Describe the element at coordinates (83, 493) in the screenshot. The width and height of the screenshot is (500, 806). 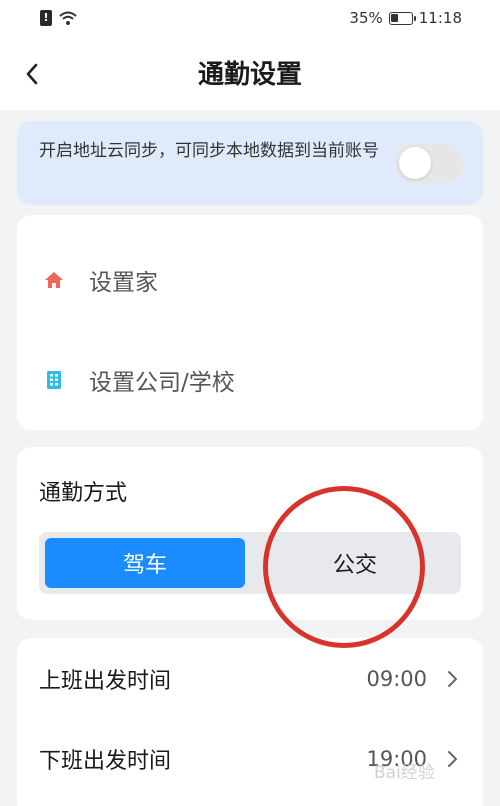
I see `commute-title: 通勤方式` at that location.